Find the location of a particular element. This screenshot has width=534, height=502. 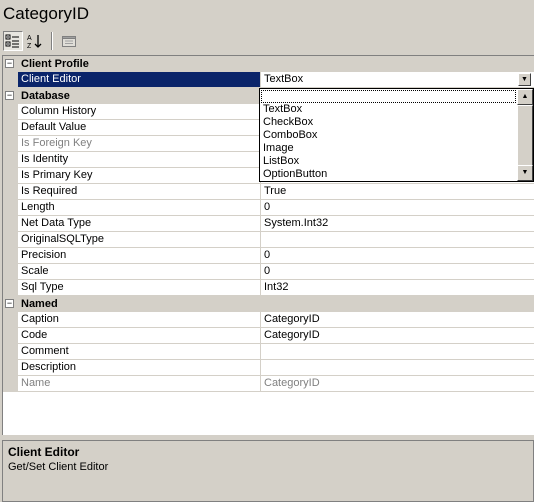

property-row-scale: Scale 0 is located at coordinates (268, 272).